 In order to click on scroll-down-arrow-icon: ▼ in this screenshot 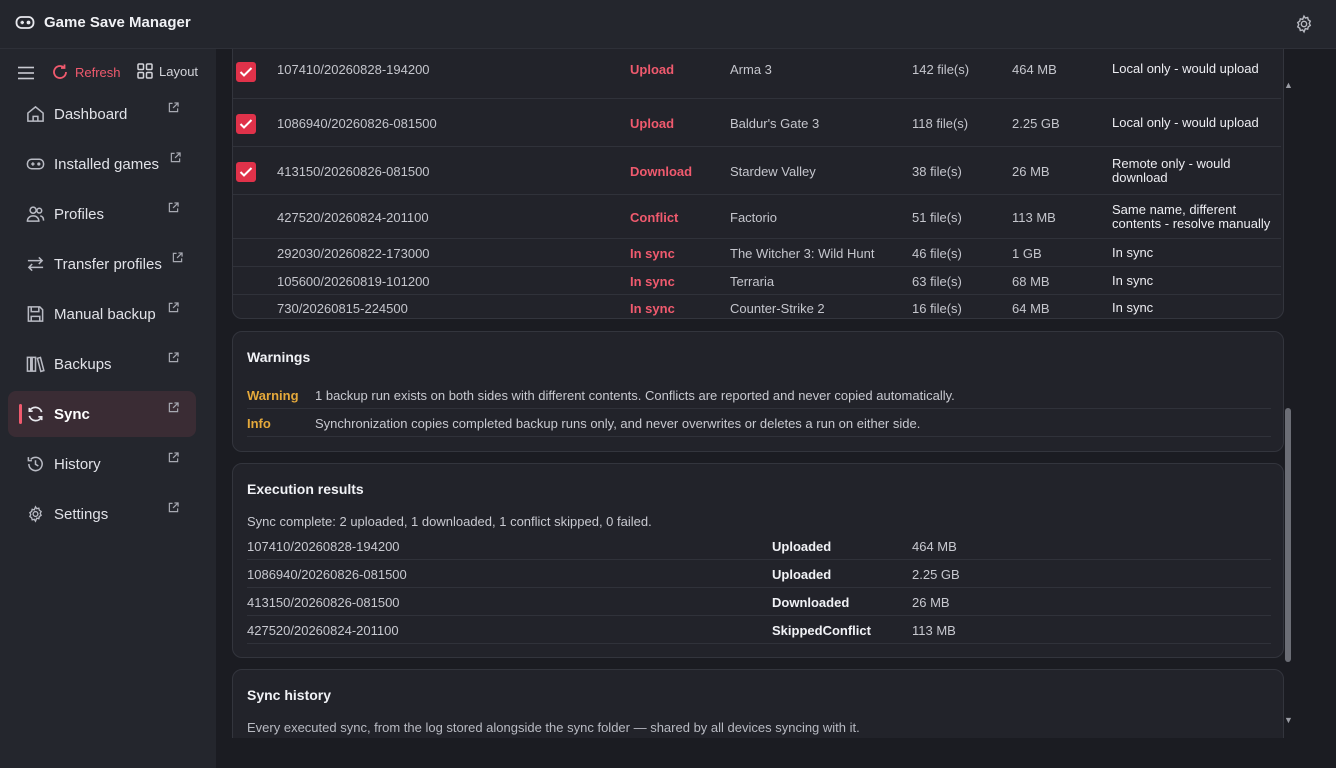, I will do `click(1288, 720)`.